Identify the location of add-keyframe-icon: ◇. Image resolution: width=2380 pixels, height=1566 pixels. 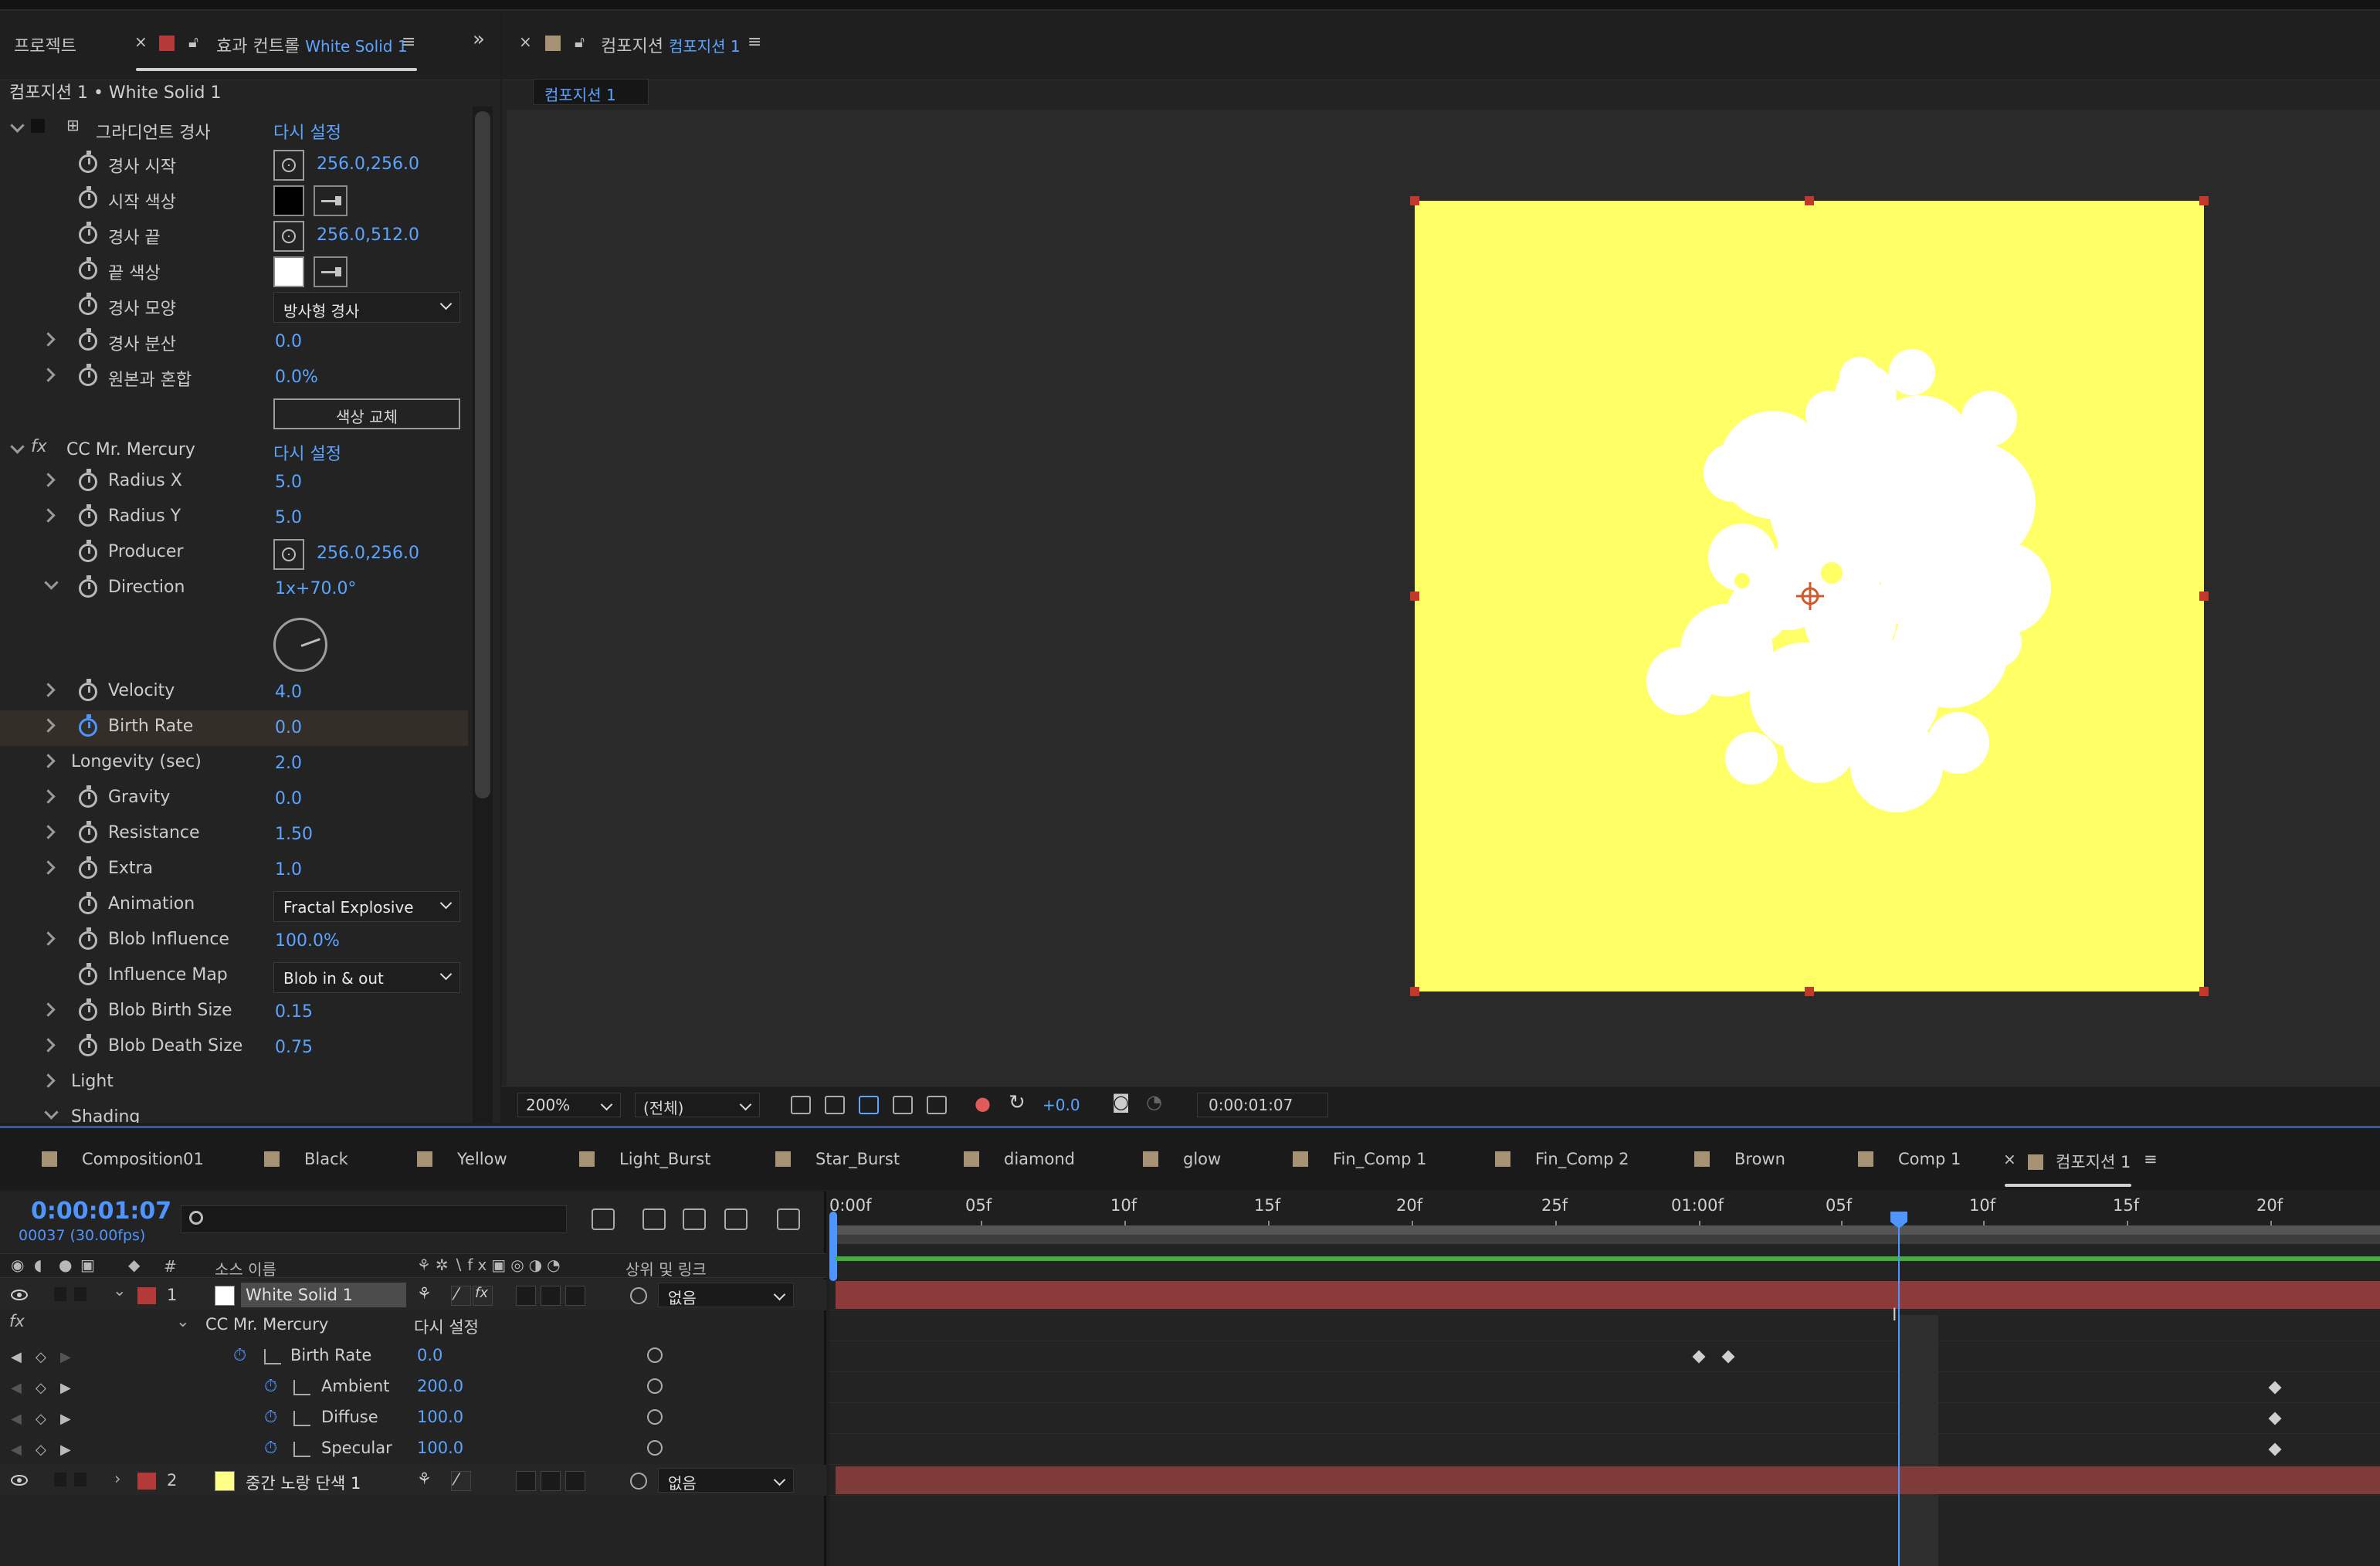
(41, 1357).